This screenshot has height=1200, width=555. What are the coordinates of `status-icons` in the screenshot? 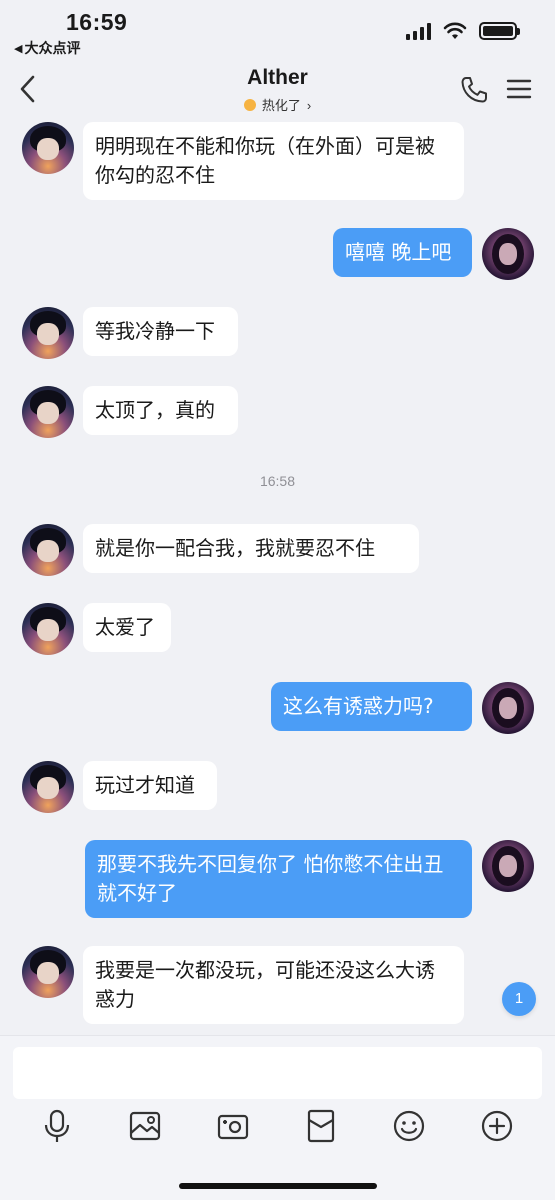 It's located at (463, 31).